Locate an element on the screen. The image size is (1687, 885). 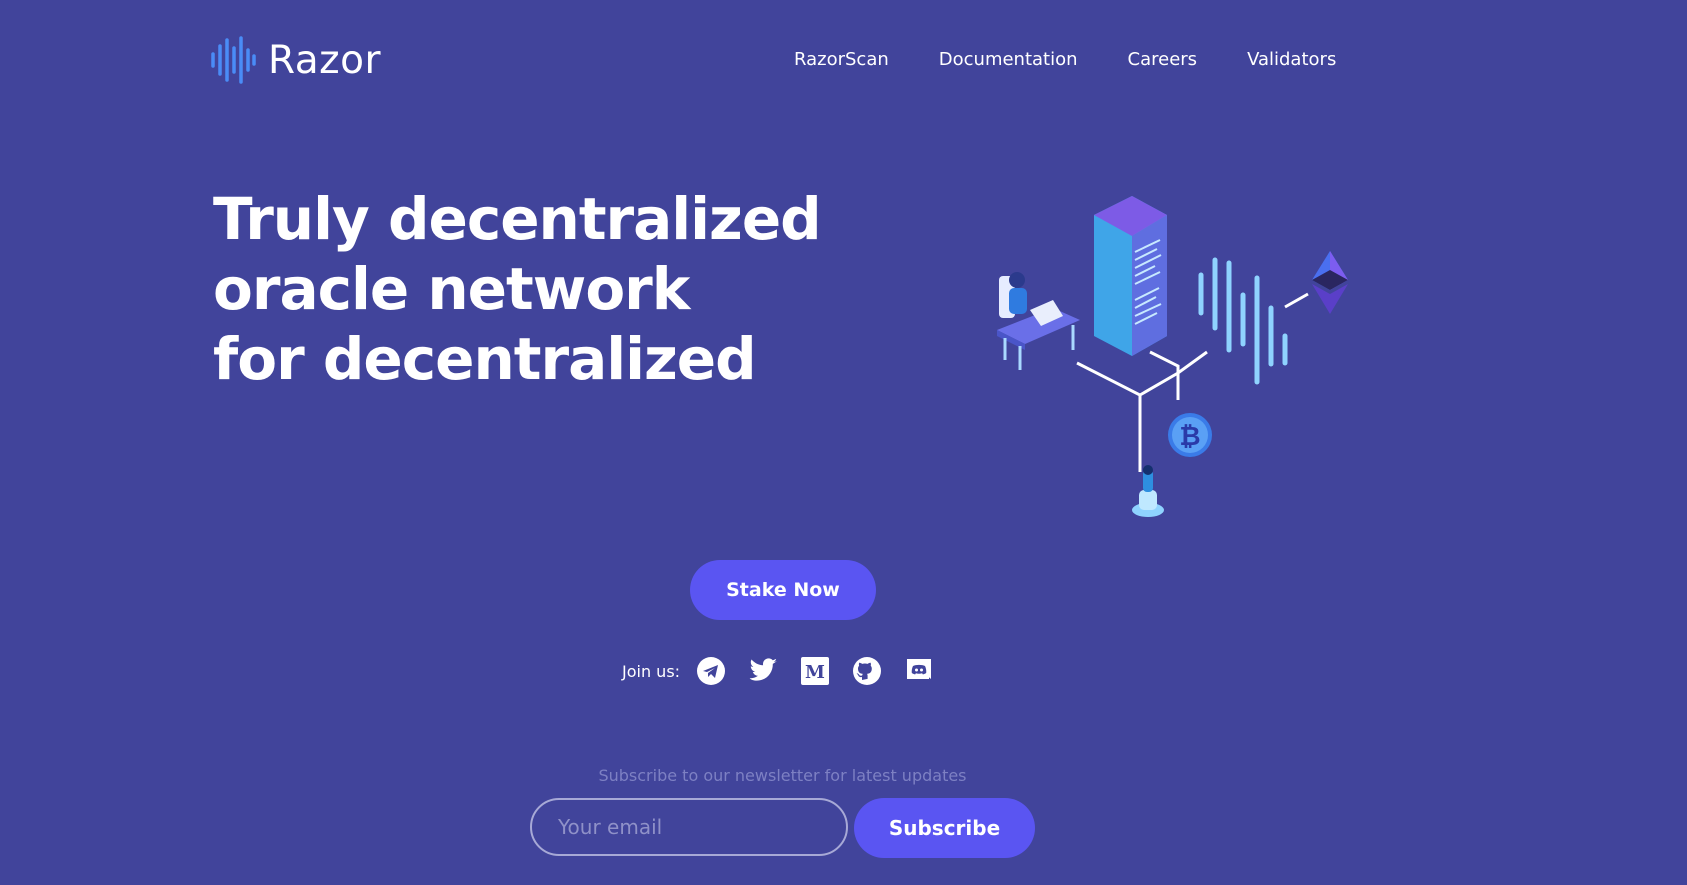
brand-logo: Razor is located at coordinates (295, 60).